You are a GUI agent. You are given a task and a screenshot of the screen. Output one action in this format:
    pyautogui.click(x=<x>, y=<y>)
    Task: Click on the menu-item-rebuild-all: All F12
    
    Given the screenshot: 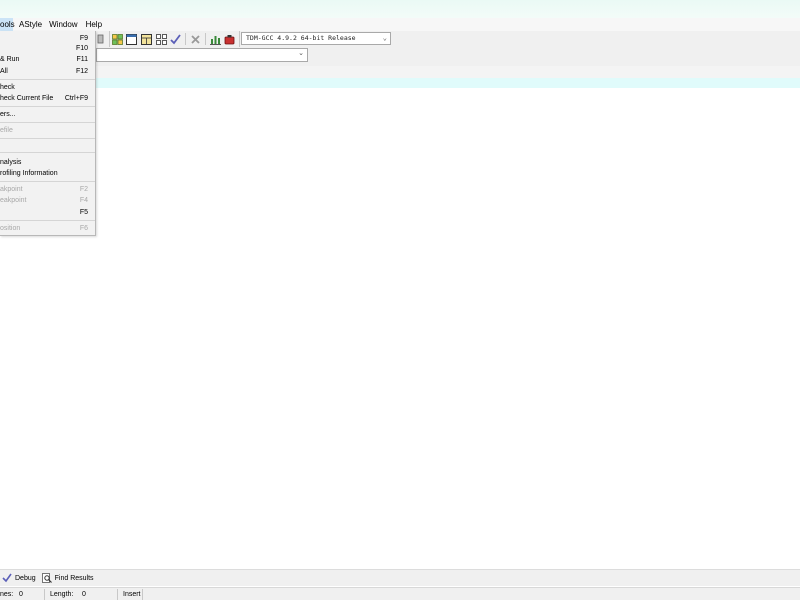 What is the action you would take?
    pyautogui.click(x=47, y=71)
    